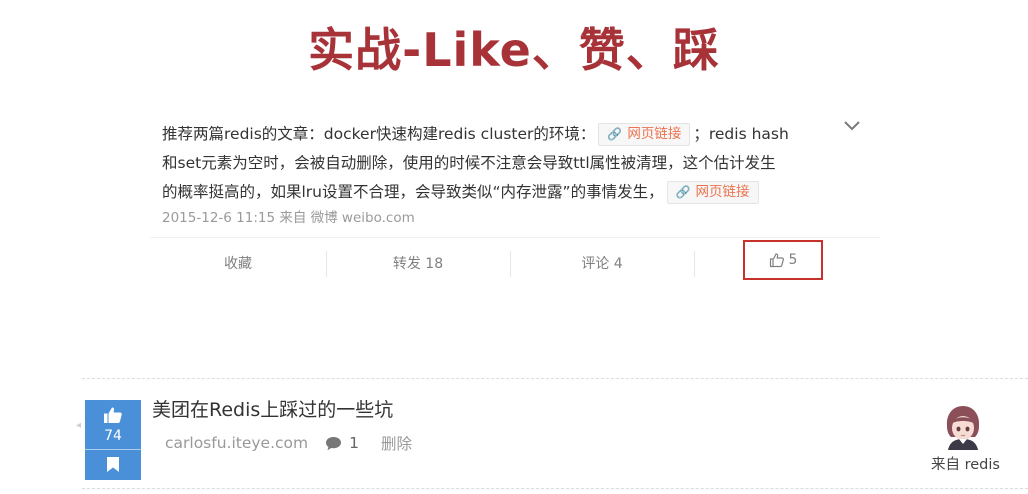 The height and width of the screenshot is (494, 1028). Describe the element at coordinates (113, 436) in the screenshot. I see `vote-count: 74` at that location.